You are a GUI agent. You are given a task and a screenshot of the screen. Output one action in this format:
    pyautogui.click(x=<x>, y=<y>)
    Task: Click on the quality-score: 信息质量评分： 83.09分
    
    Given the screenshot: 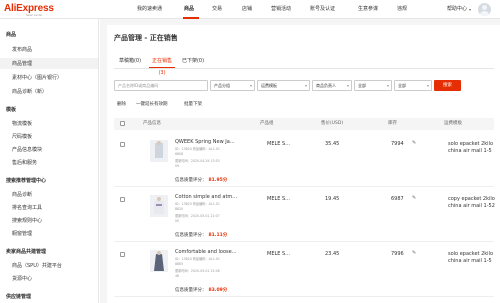 What is the action you would take?
    pyautogui.click(x=201, y=290)
    